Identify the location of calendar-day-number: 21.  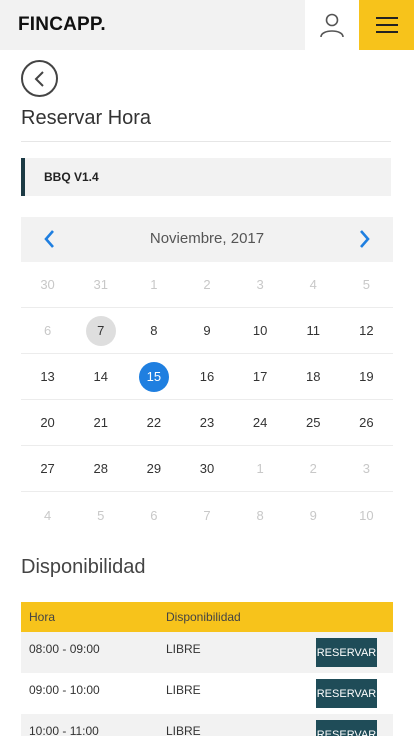
(100, 422).